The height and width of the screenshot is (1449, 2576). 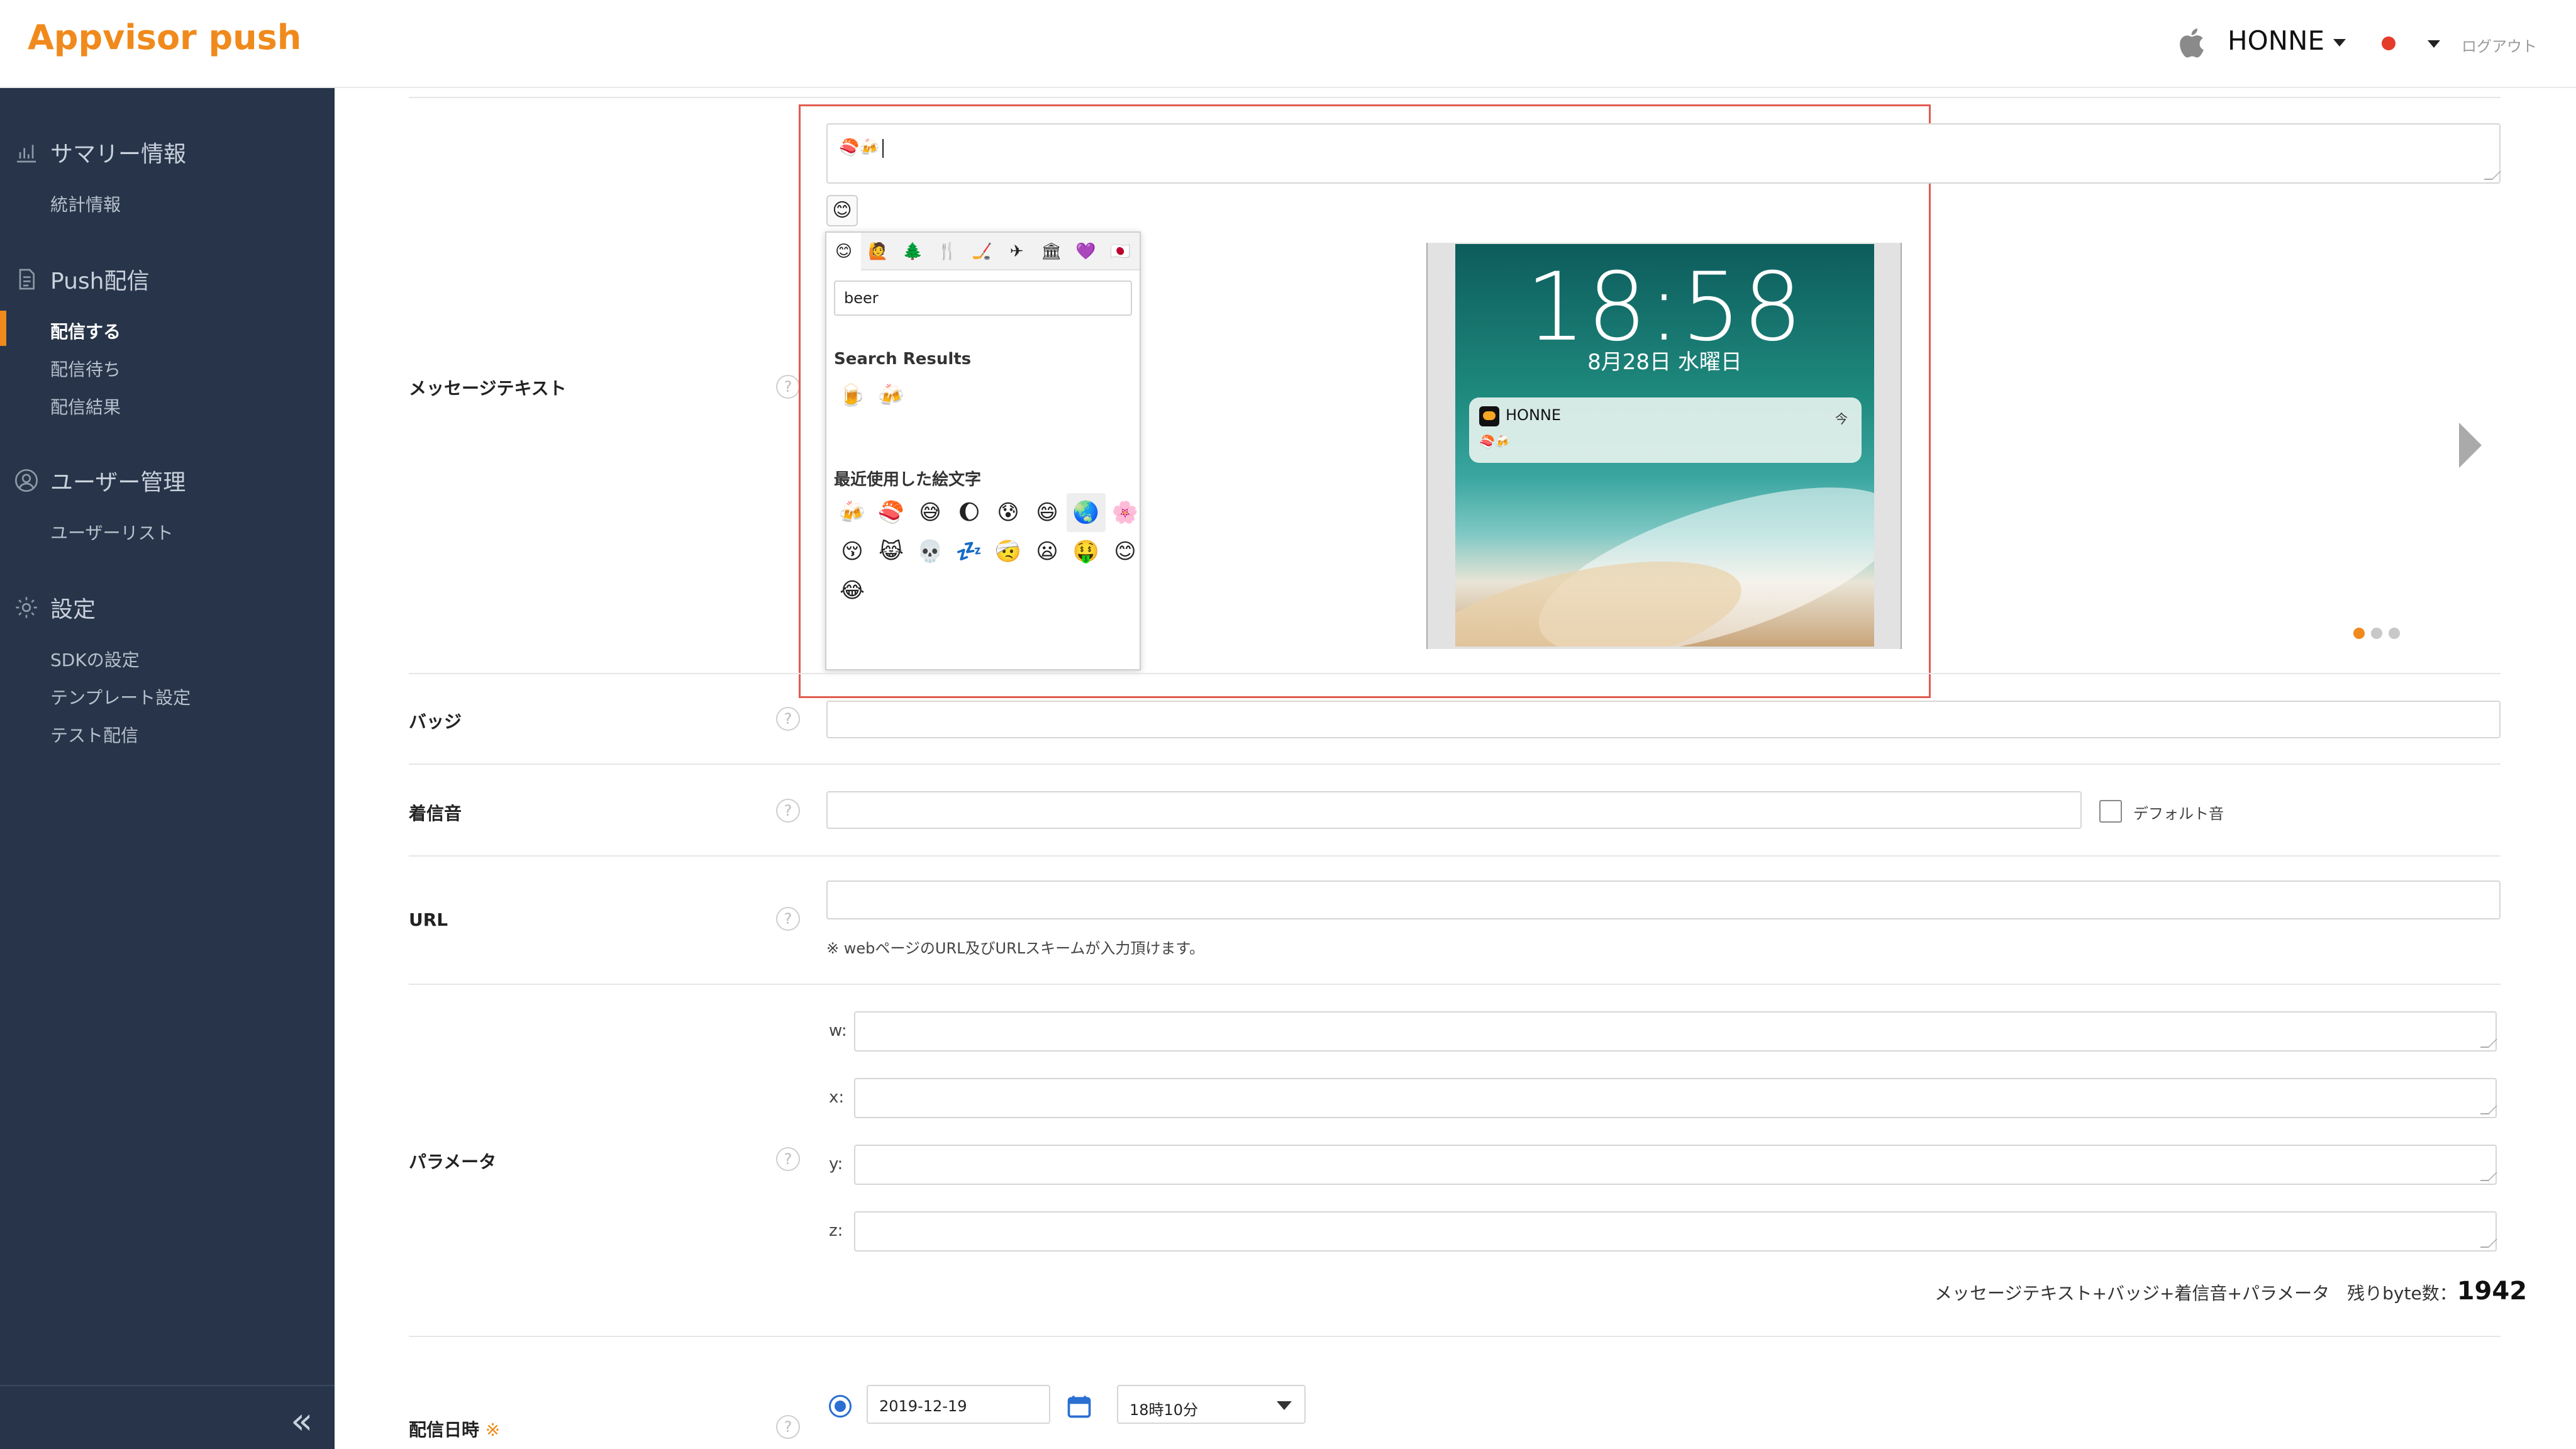 I want to click on emoji-item: 🌸, so click(x=1125, y=512).